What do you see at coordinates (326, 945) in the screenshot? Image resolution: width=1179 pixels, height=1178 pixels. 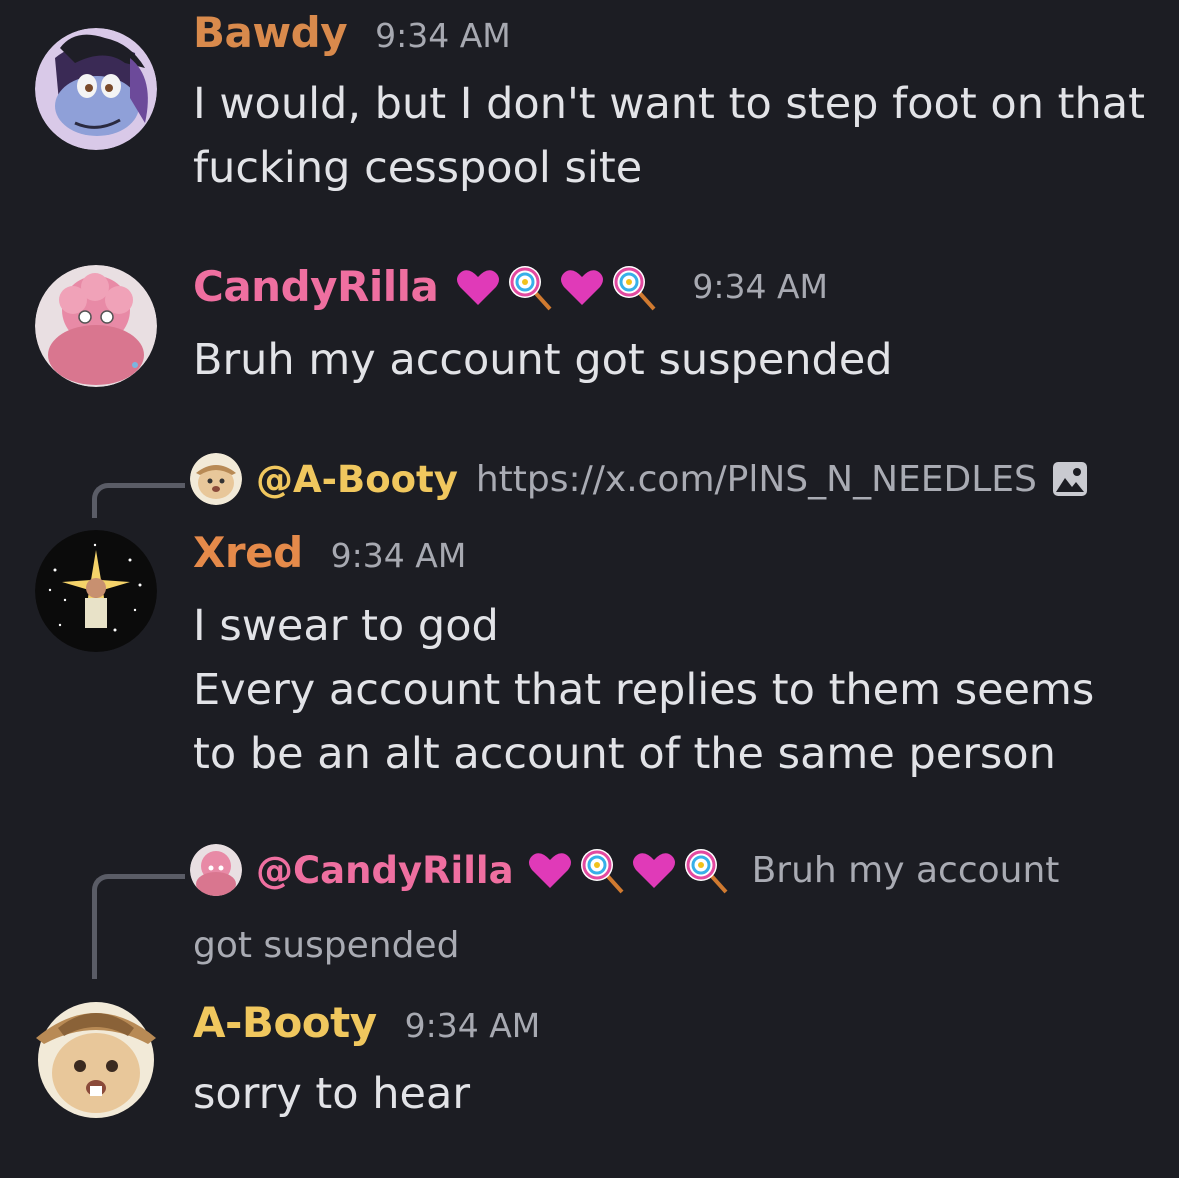 I see `reply-preview-text-continued: got suspended` at bounding box center [326, 945].